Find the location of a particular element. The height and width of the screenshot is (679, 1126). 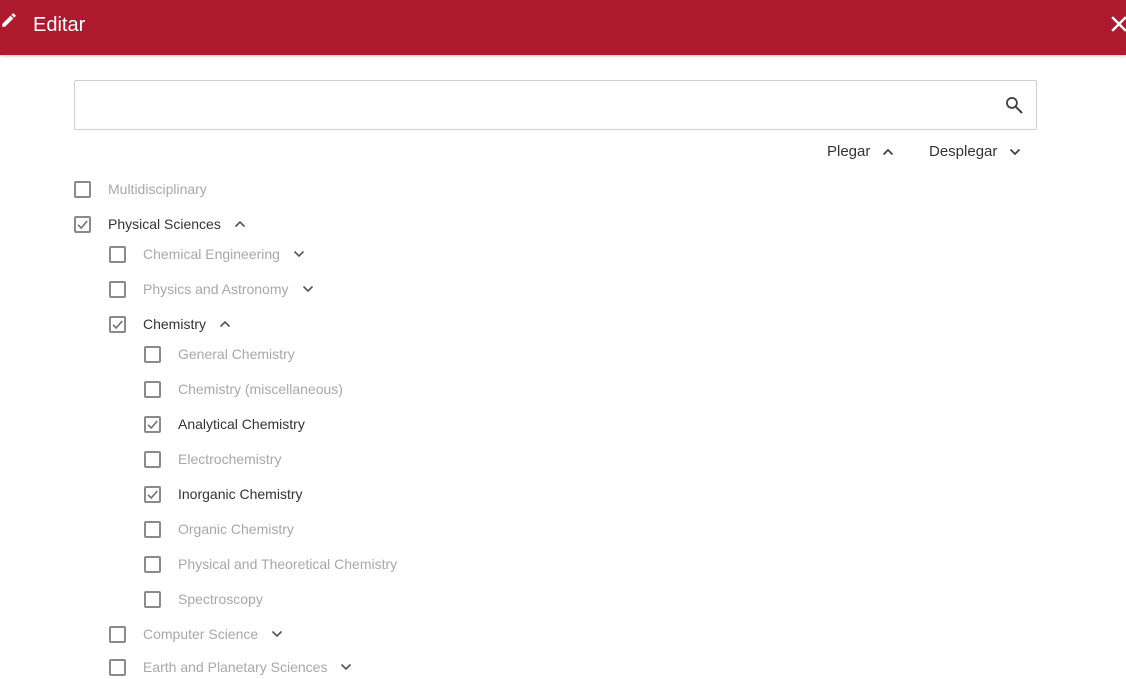

tree-item: Chemical Engineering is located at coordinates (207, 254).